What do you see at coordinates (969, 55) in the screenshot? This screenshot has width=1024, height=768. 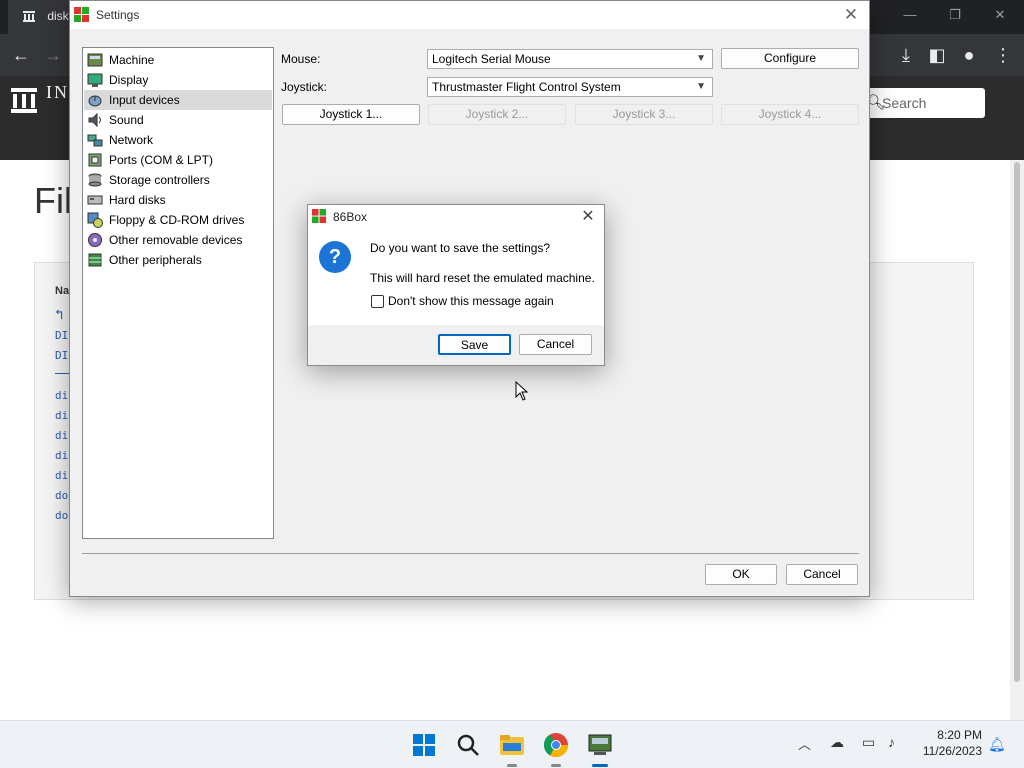 I see `profile-icon: ●` at bounding box center [969, 55].